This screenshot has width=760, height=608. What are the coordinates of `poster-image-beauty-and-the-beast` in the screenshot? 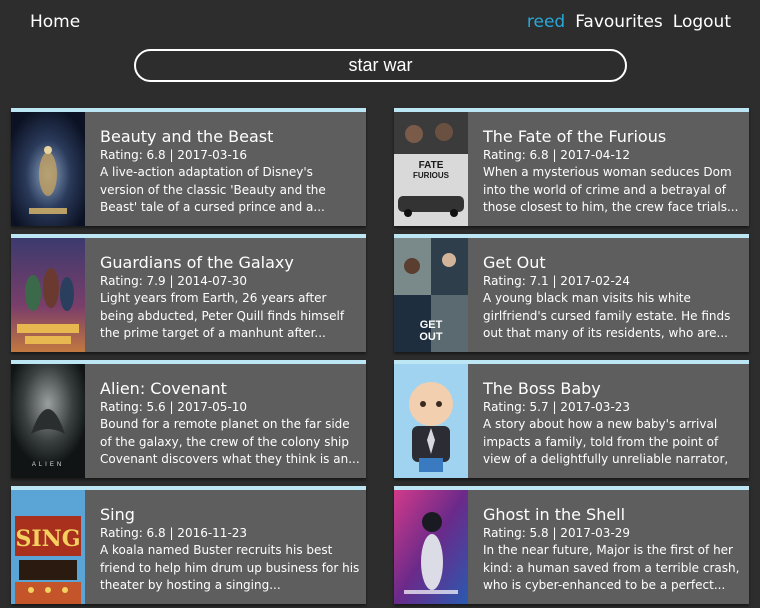 It's located at (48, 169).